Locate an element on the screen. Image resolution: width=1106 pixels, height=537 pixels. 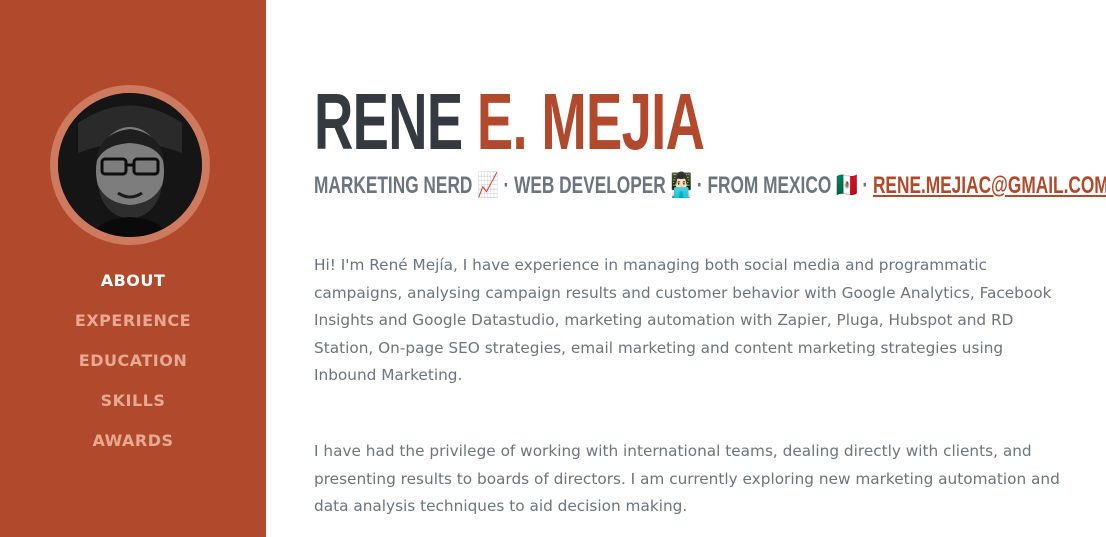
nav-item-experience: EXPERIENCE is located at coordinates (133, 328).